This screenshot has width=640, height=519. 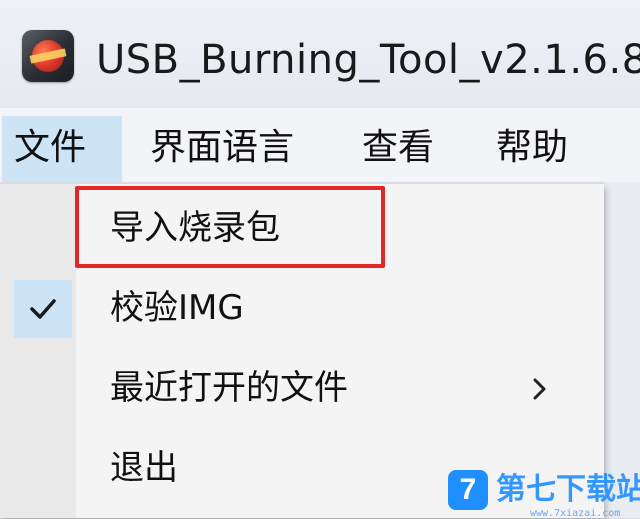 I want to click on chevron-right-icon, so click(x=539, y=389).